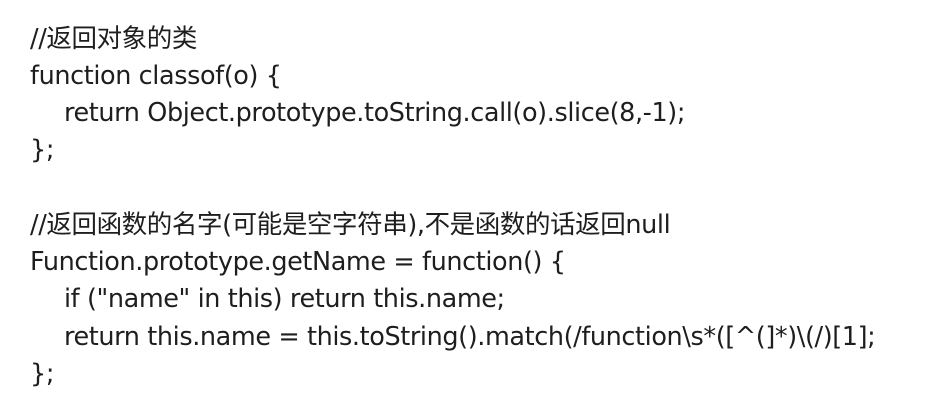 This screenshot has width=952, height=404. Describe the element at coordinates (156, 76) in the screenshot. I see `classof-function-declaration: function classof(o) {` at that location.